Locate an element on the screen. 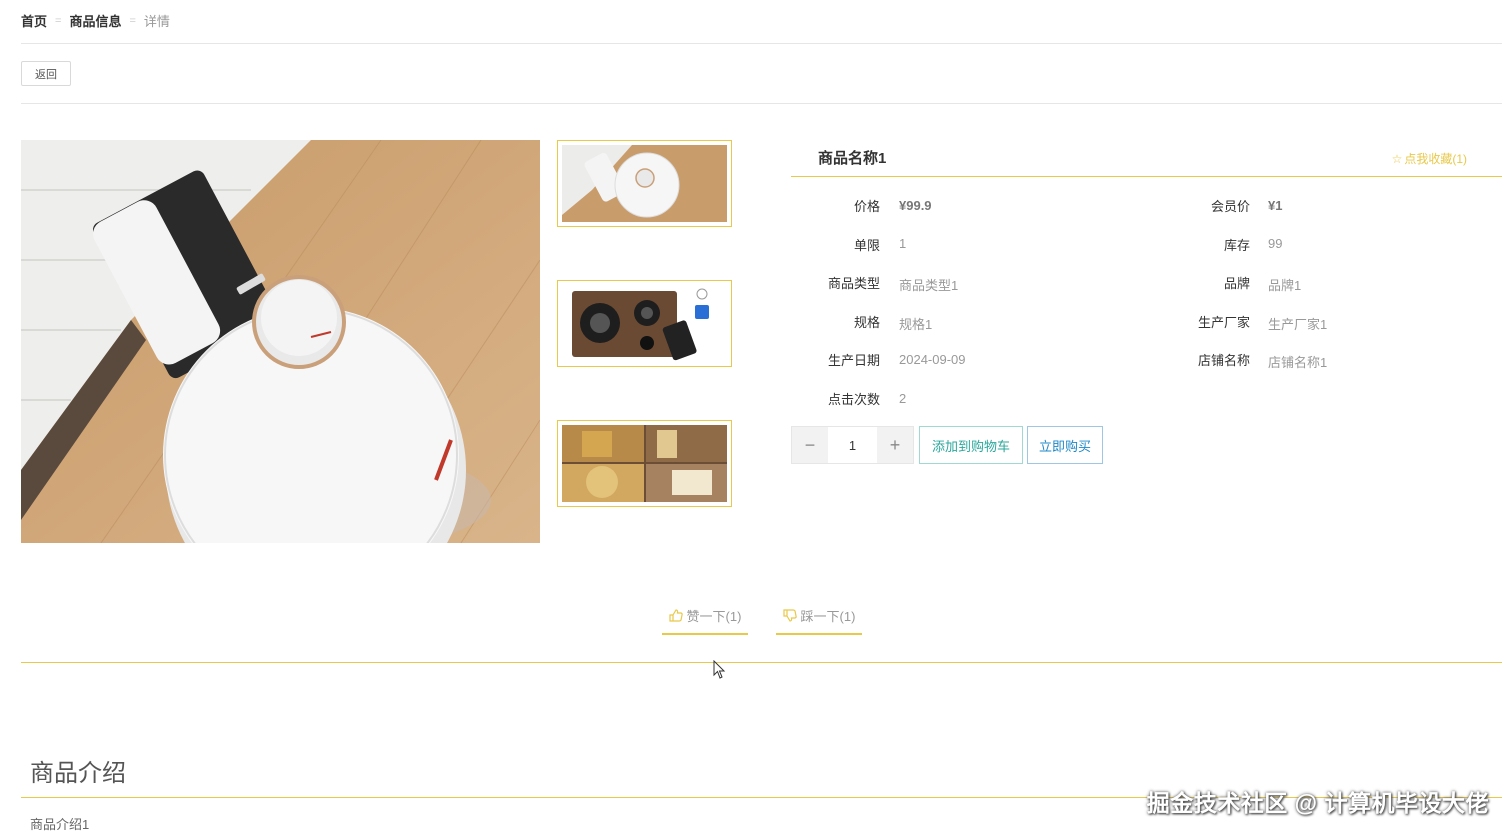 Image resolution: width=1511 pixels, height=836 pixels. brand-value: 品牌1 is located at coordinates (1285, 285).